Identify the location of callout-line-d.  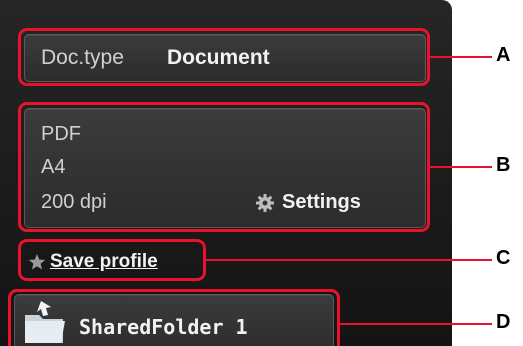
(416, 324).